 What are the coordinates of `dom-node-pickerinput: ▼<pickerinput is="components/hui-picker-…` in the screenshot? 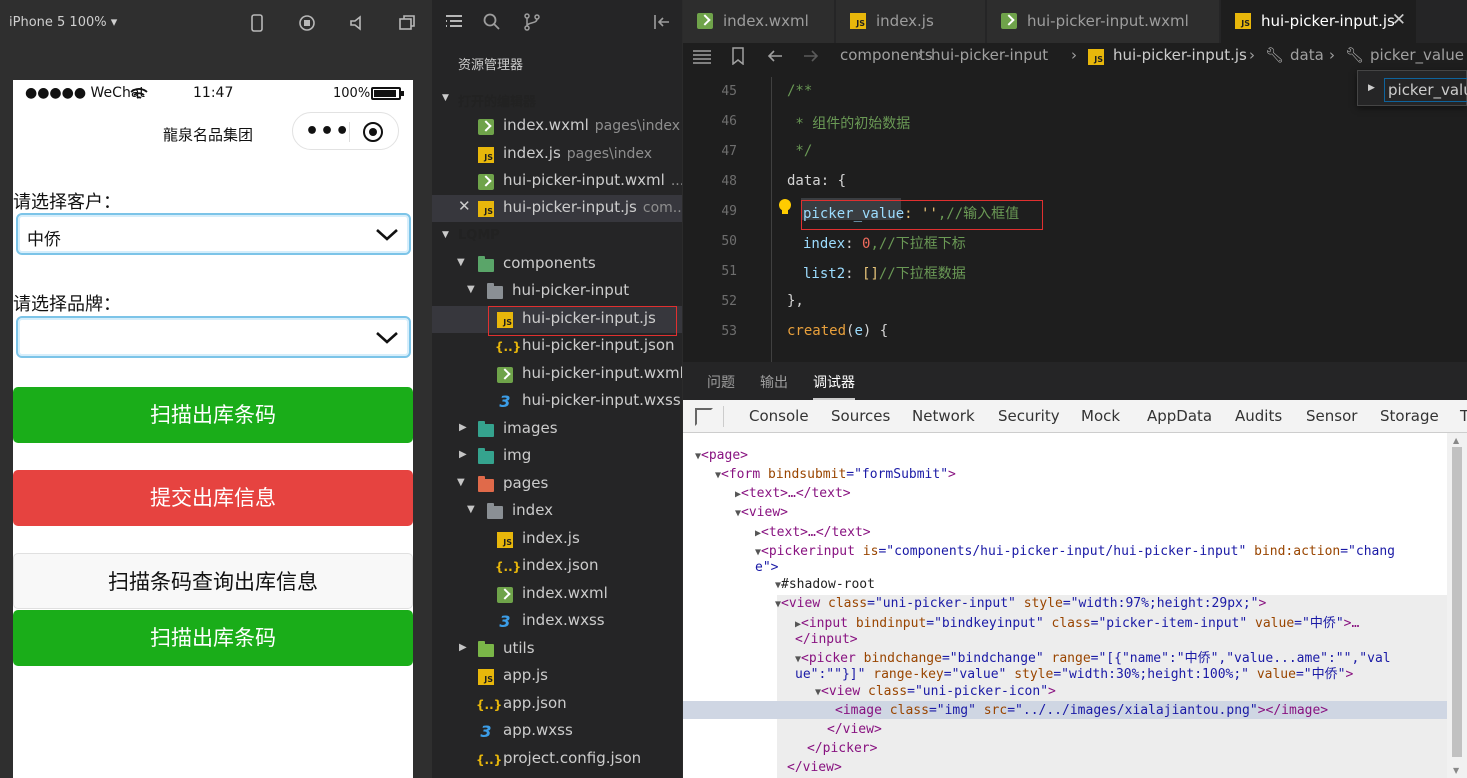 It's located at (1075, 551).